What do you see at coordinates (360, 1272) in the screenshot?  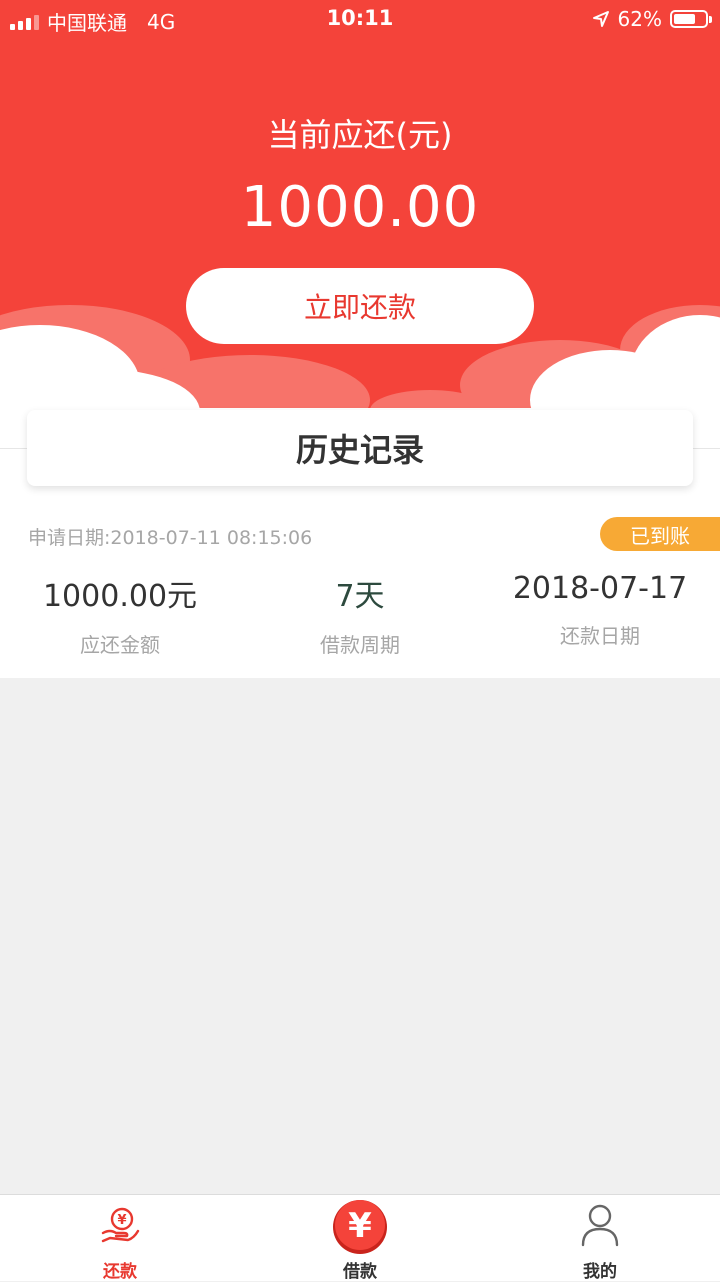 I see `tab-borrow-label: 借款` at bounding box center [360, 1272].